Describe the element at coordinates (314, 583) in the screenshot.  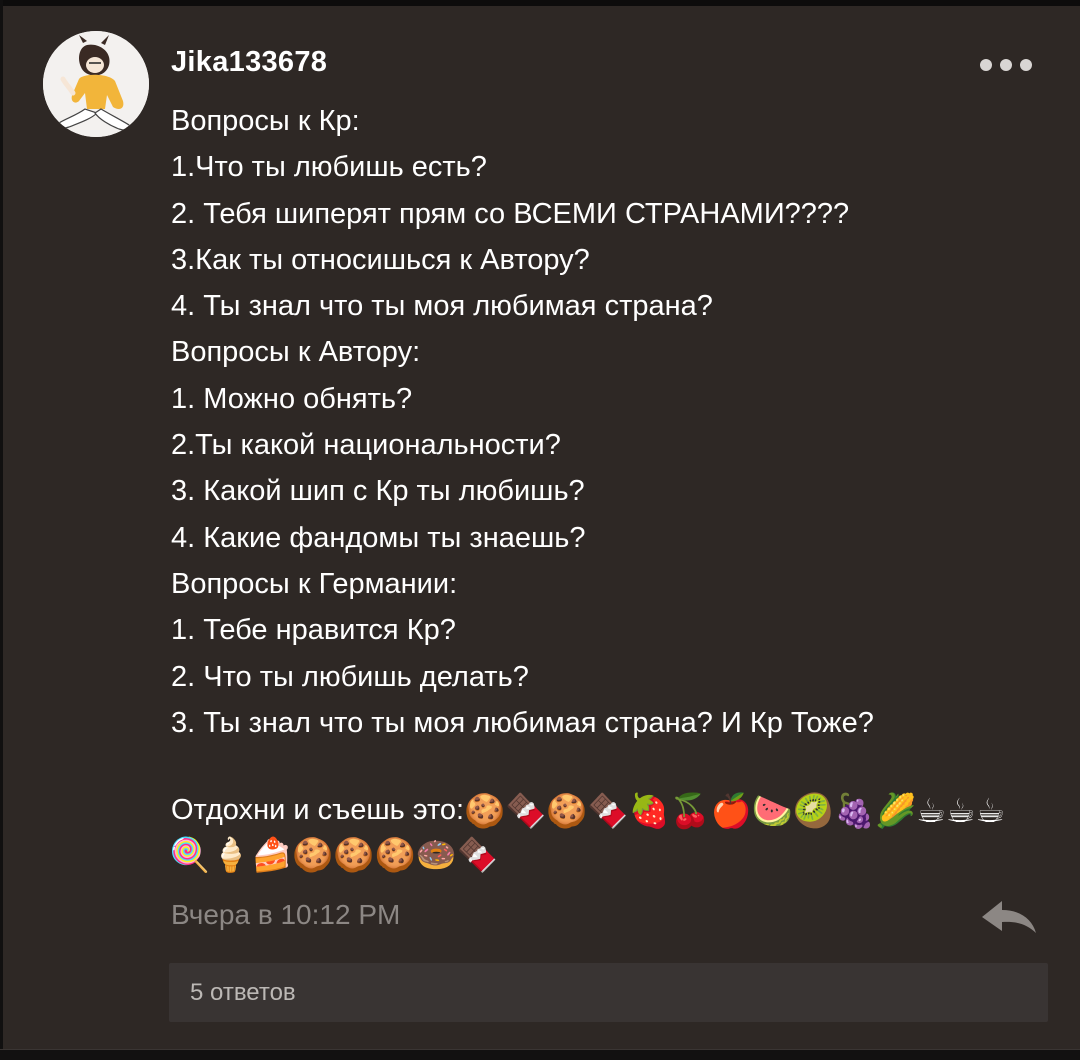
I see `comment-line: Вопросы к Германии:` at that location.